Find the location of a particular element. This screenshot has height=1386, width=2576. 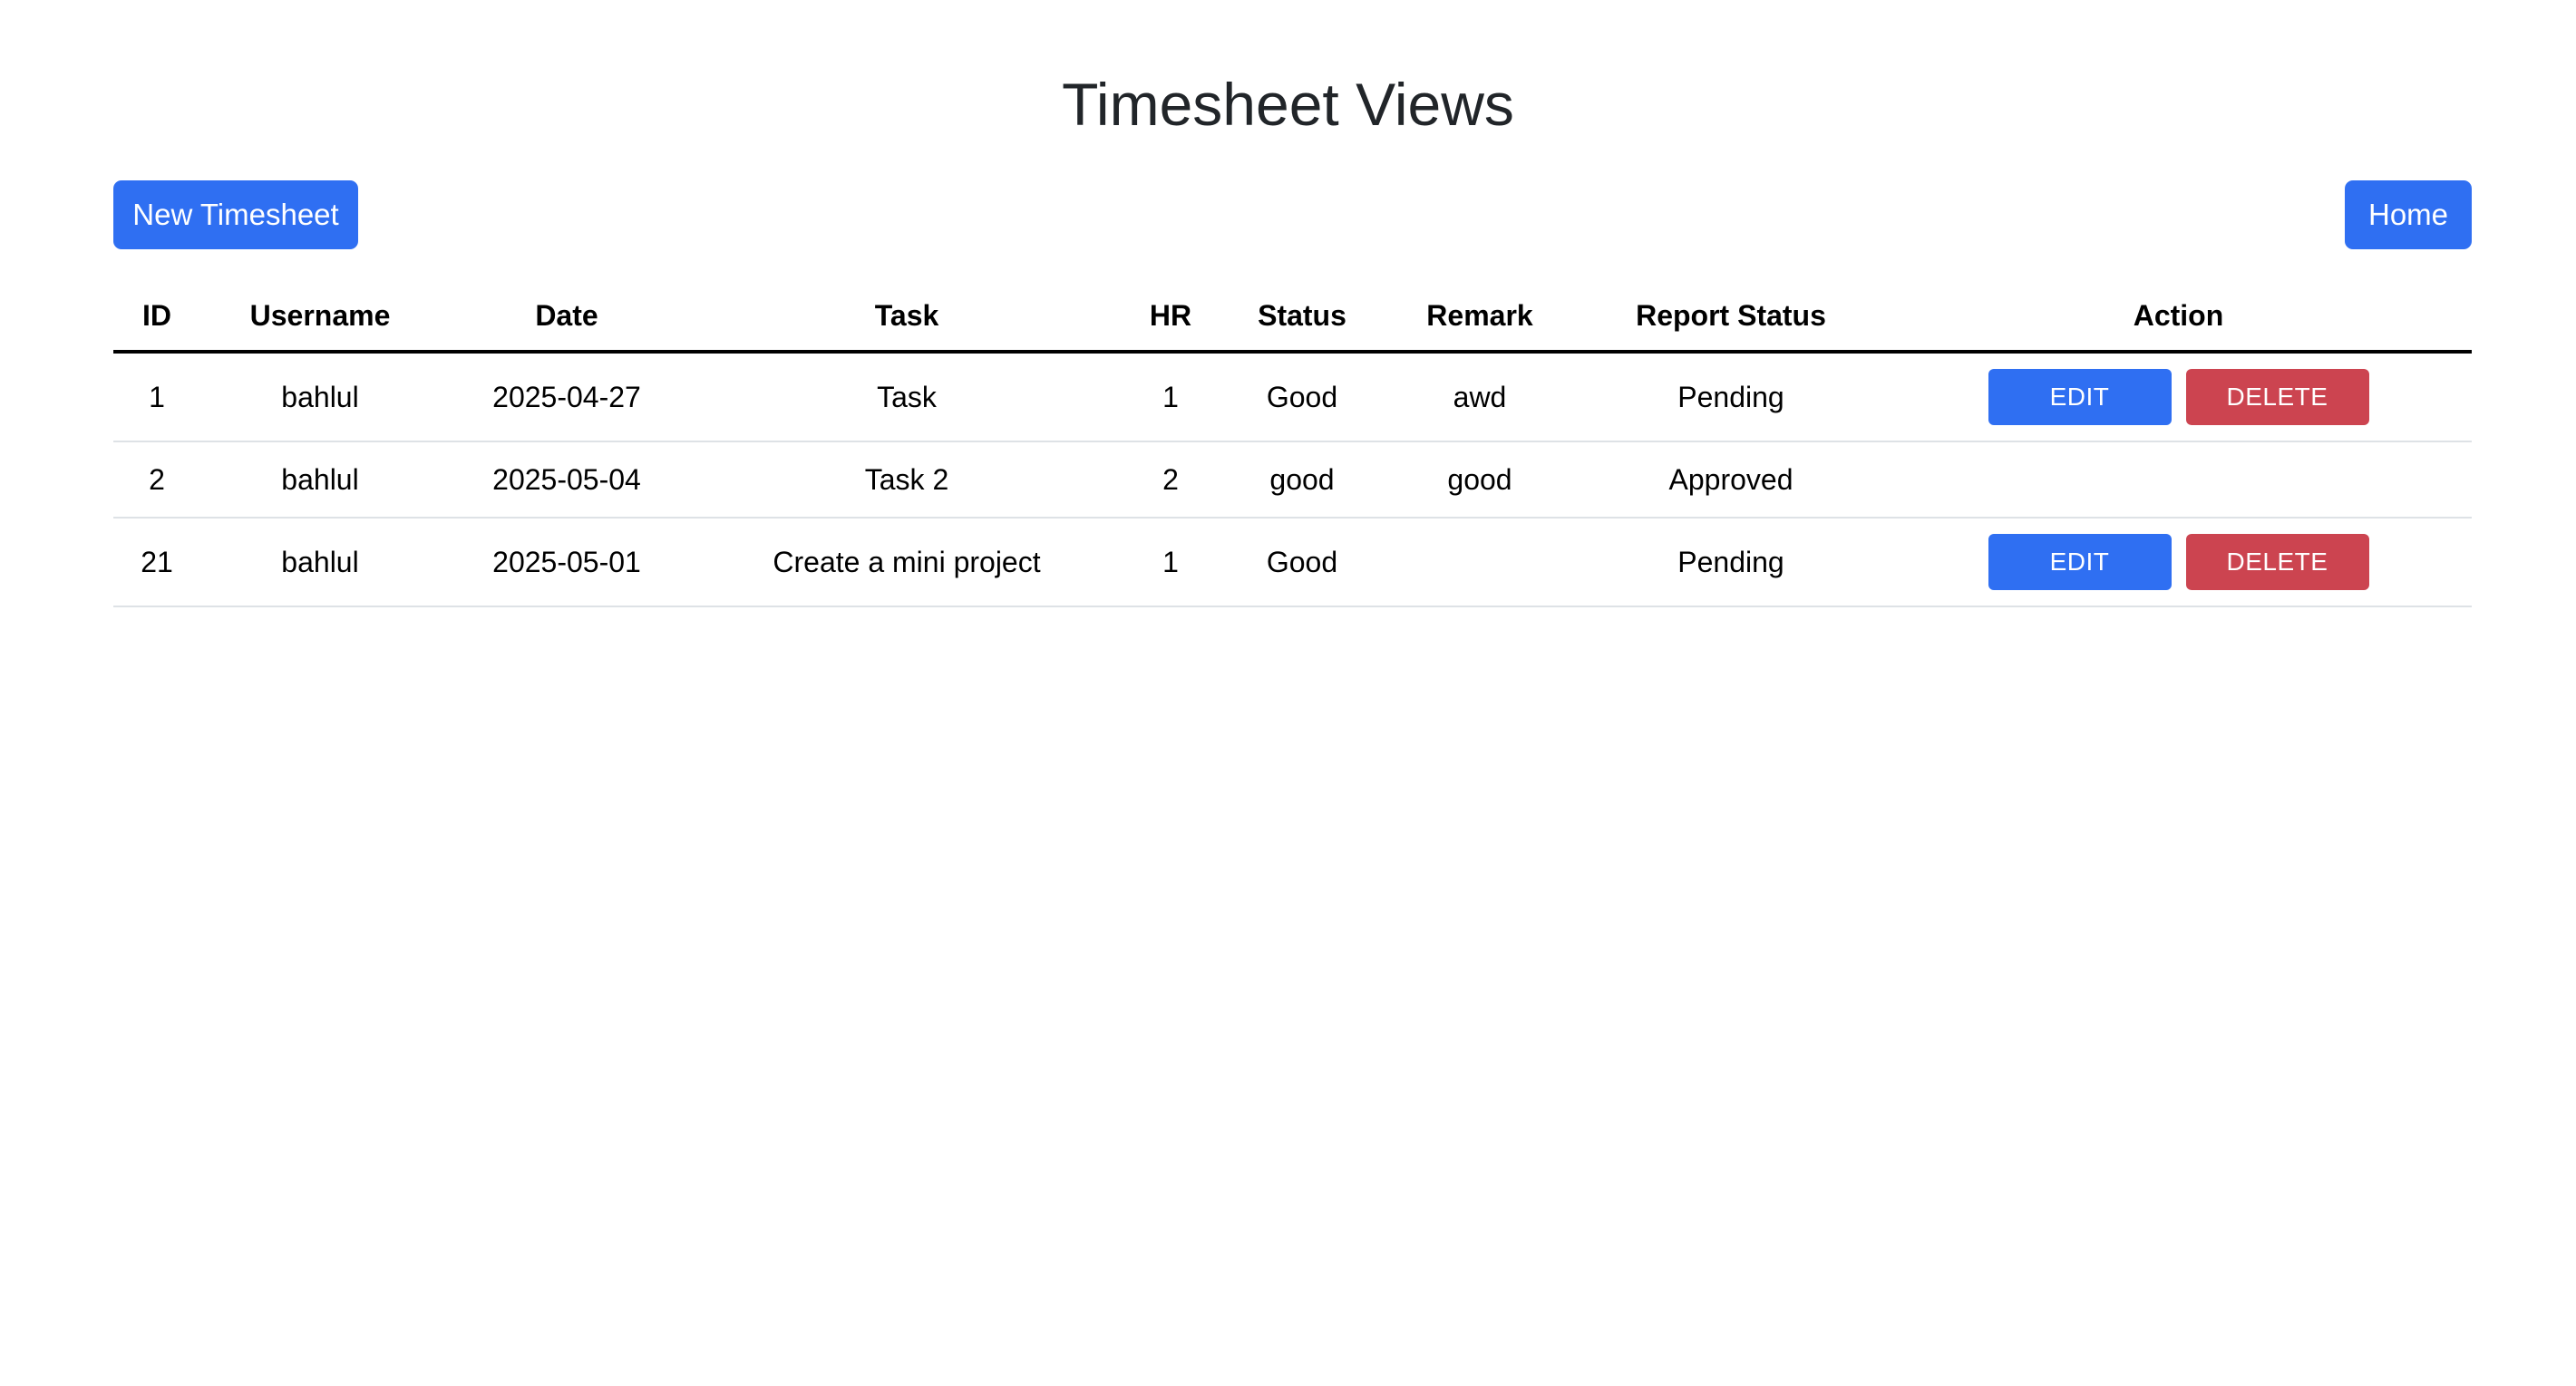

cell-remark: good is located at coordinates (1480, 480).